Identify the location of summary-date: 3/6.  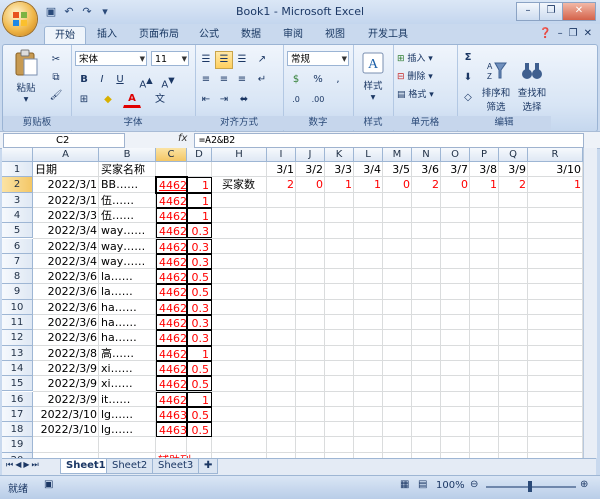
(426, 169).